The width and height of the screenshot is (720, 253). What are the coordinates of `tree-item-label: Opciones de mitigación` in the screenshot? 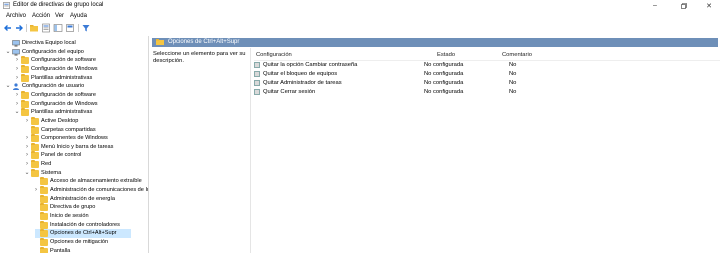 It's located at (79, 241).